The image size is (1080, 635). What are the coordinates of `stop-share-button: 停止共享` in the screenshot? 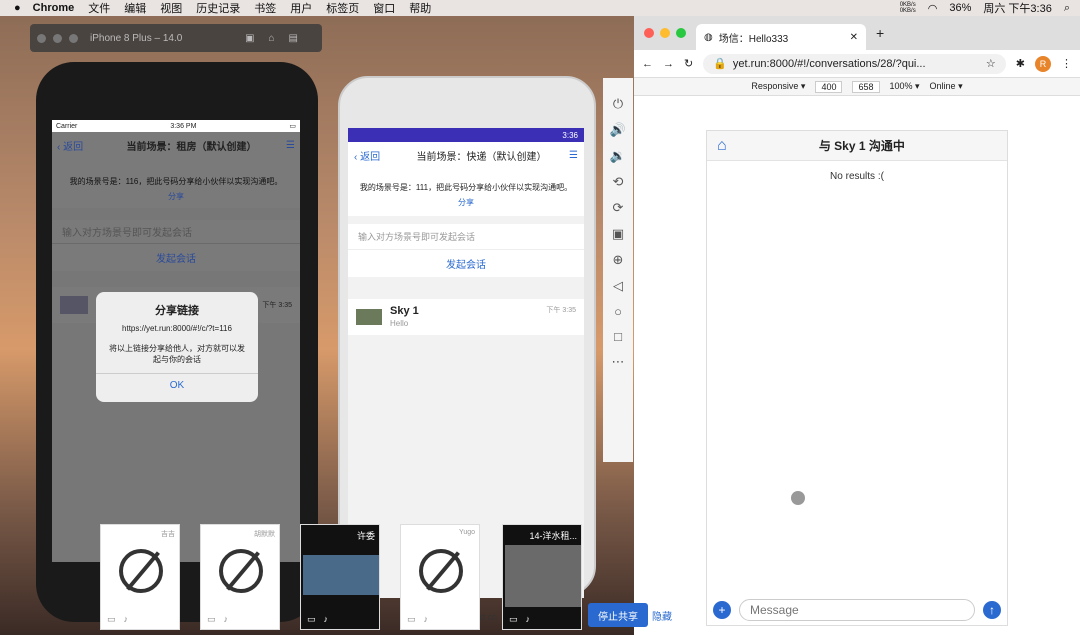 It's located at (618, 615).